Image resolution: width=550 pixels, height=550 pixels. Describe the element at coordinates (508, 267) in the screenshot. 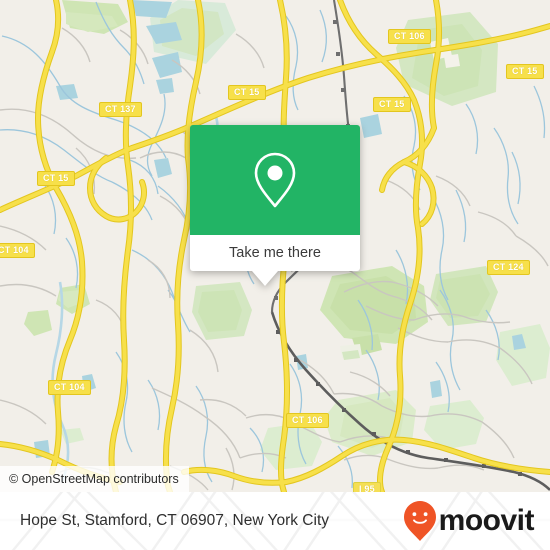

I see `road-shield: CT 124` at that location.